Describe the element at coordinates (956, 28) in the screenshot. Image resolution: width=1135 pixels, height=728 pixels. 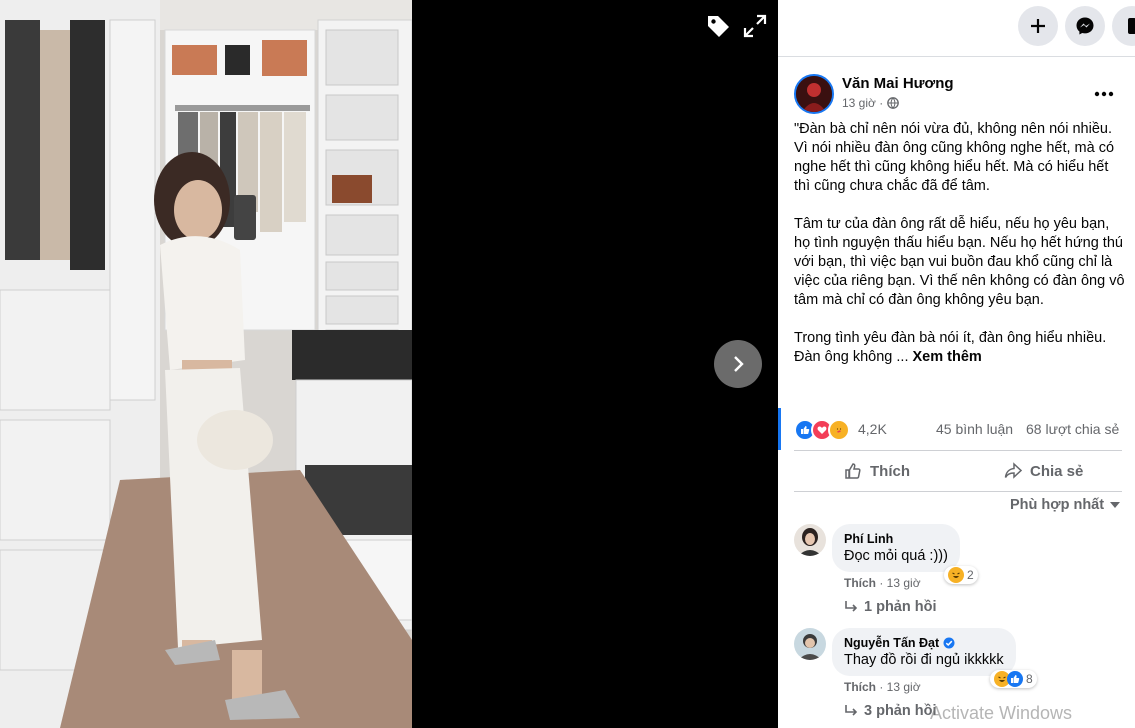
I see `top-bar` at that location.